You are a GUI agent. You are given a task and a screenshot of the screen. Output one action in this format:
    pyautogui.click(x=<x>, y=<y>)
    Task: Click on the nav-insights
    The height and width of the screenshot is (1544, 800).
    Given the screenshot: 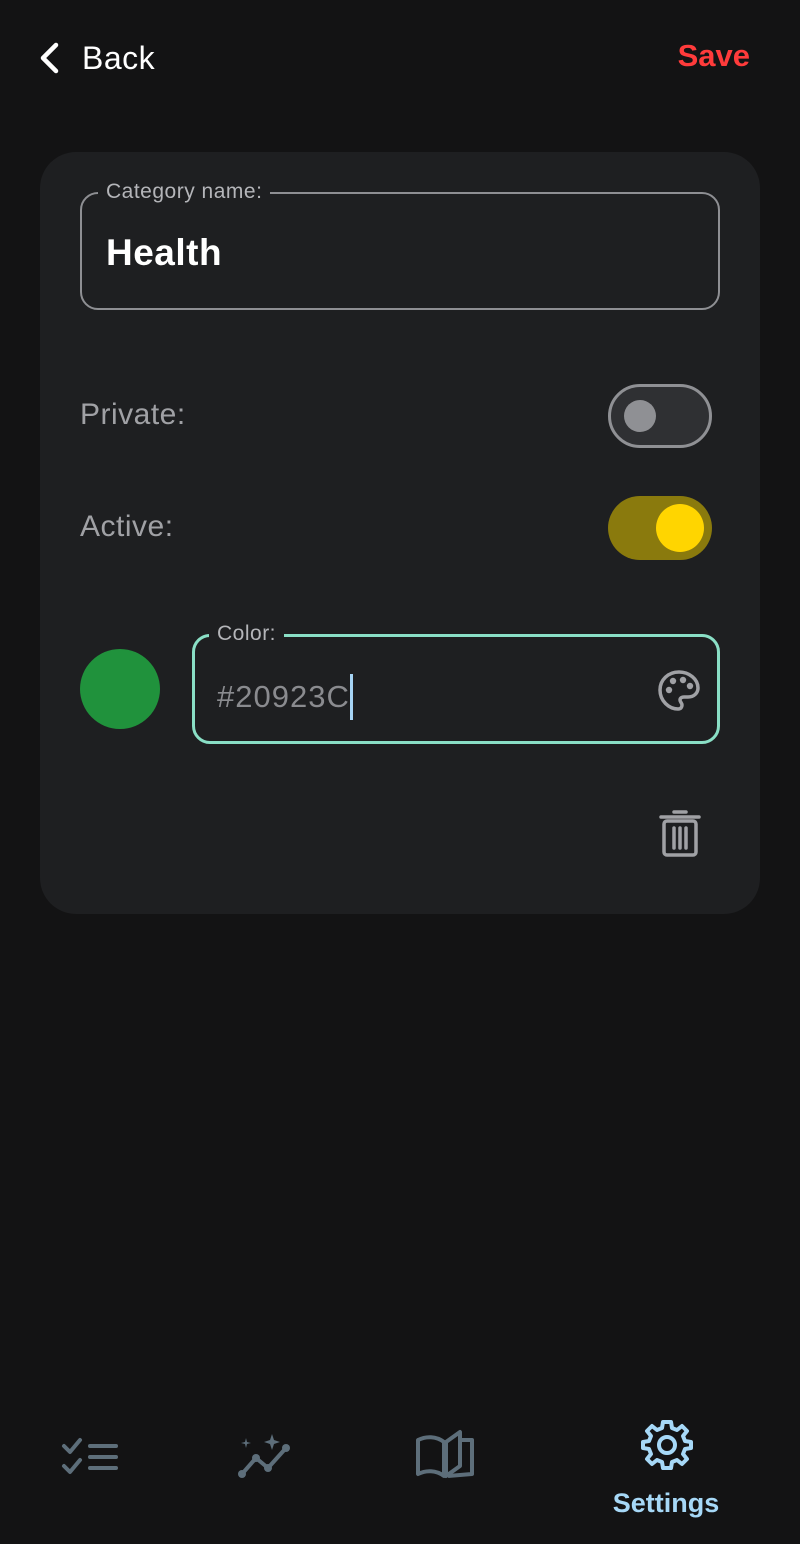 What is the action you would take?
    pyautogui.click(x=267, y=1456)
    